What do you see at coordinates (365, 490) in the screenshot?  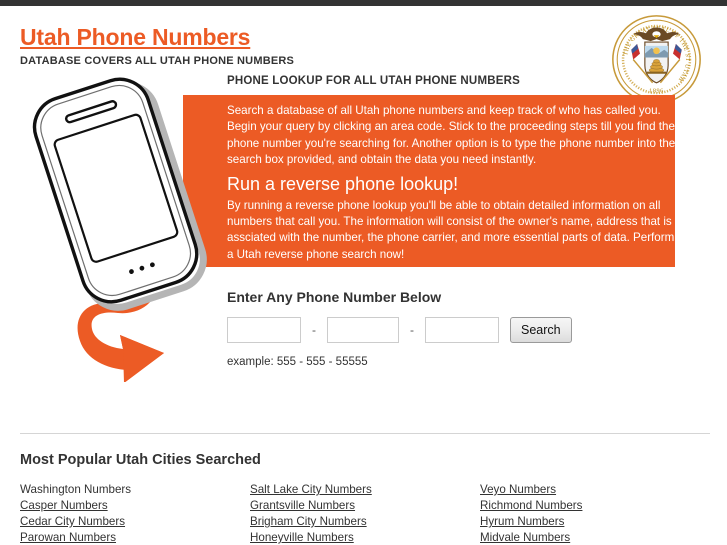 I see `city-link: Salt Lake City Numbers` at bounding box center [365, 490].